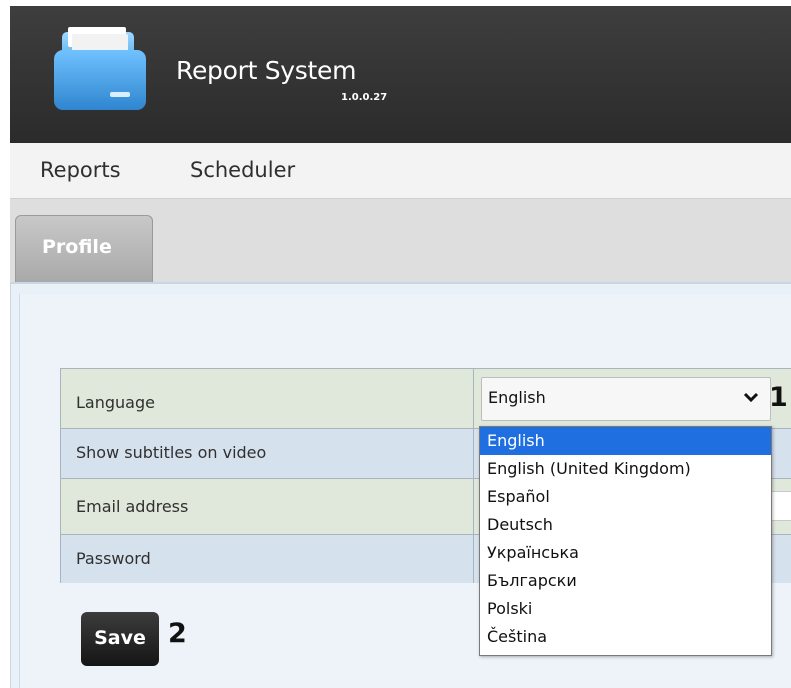 This screenshot has width=791, height=688. What do you see at coordinates (120, 639) in the screenshot?
I see `save-button: Save` at bounding box center [120, 639].